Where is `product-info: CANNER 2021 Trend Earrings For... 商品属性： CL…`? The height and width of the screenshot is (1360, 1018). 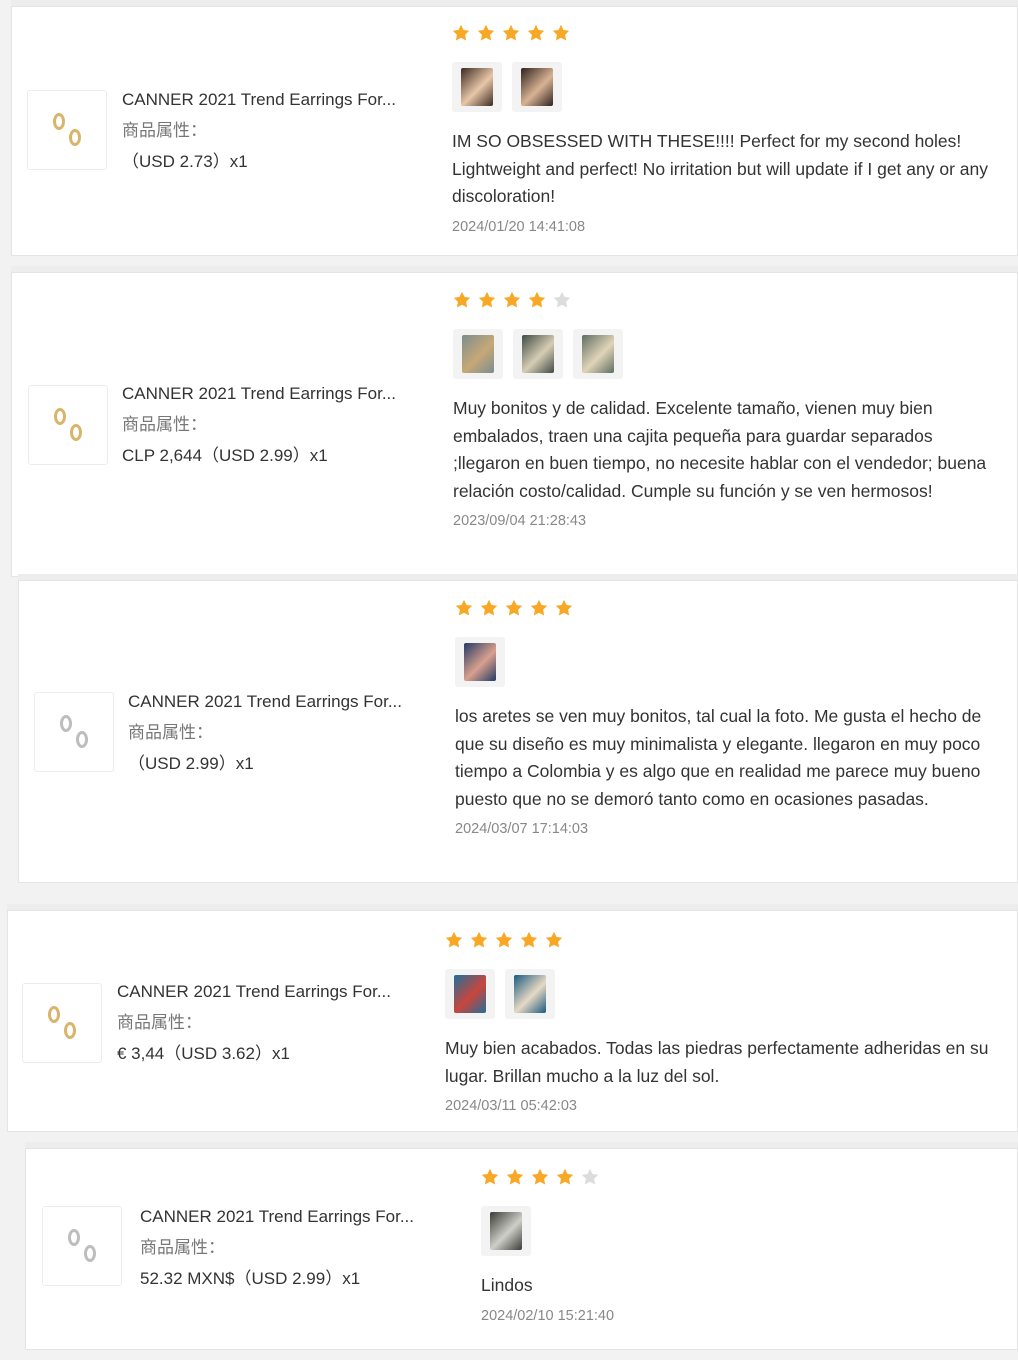 product-info: CANNER 2021 Trend Earrings For... 商品属性： CL… is located at coordinates (259, 424).